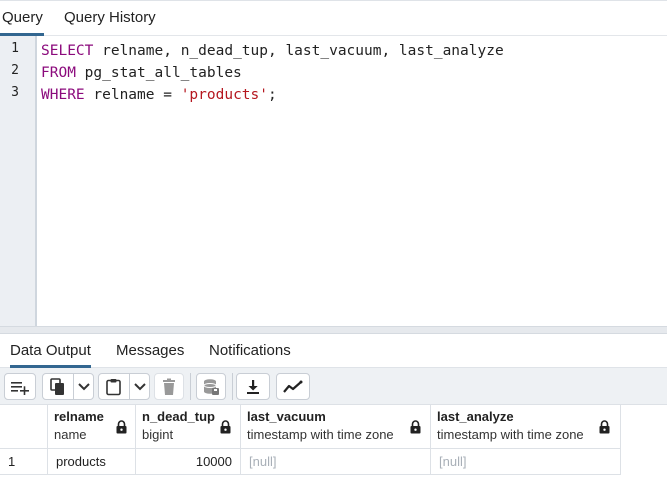 The width and height of the screenshot is (667, 486). Describe the element at coordinates (15, 48) in the screenshot. I see `line-number: 1` at that location.